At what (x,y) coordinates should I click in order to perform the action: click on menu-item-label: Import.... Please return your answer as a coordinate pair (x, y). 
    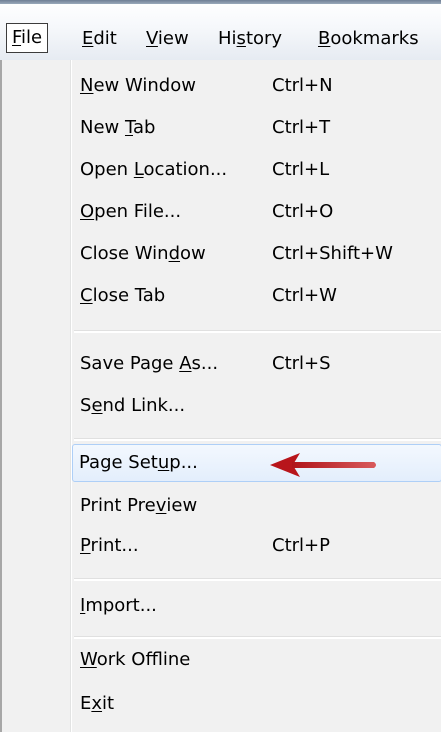
    Looking at the image, I should click on (118, 605).